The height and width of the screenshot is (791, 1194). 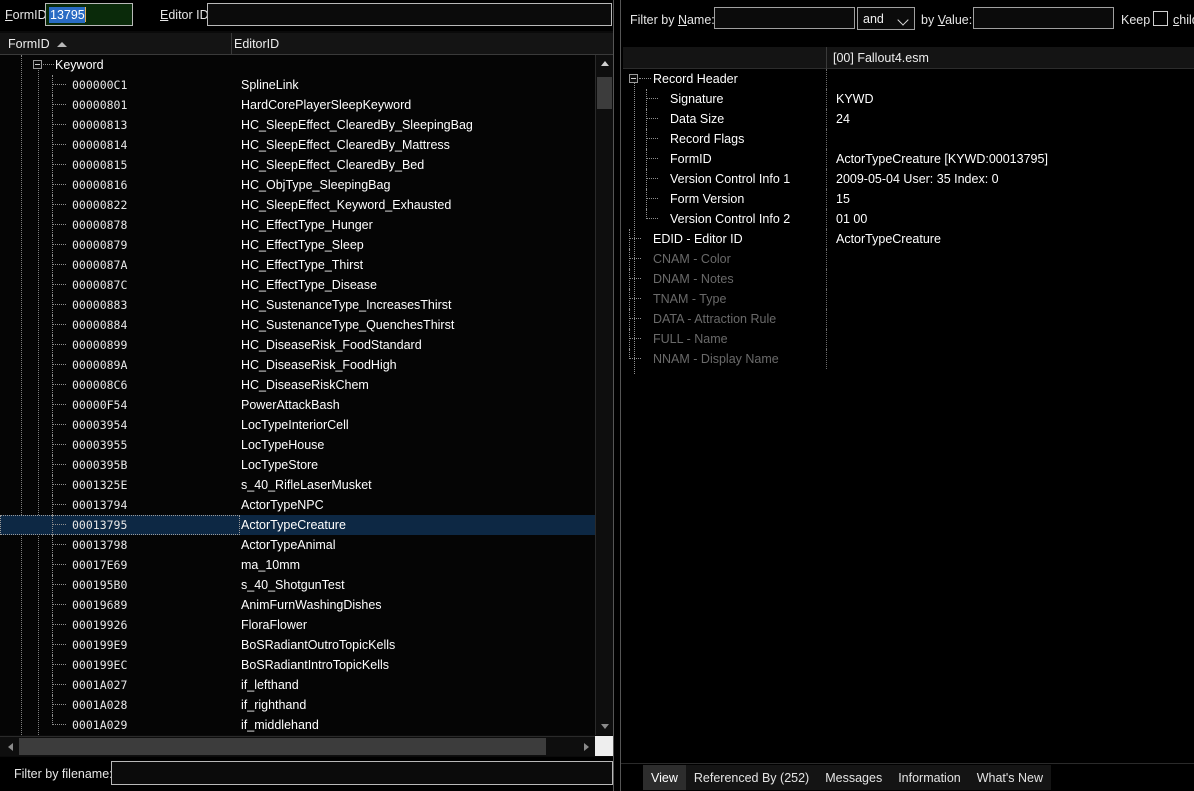 What do you see at coordinates (929, 777) in the screenshot?
I see `tab-information: Information` at bounding box center [929, 777].